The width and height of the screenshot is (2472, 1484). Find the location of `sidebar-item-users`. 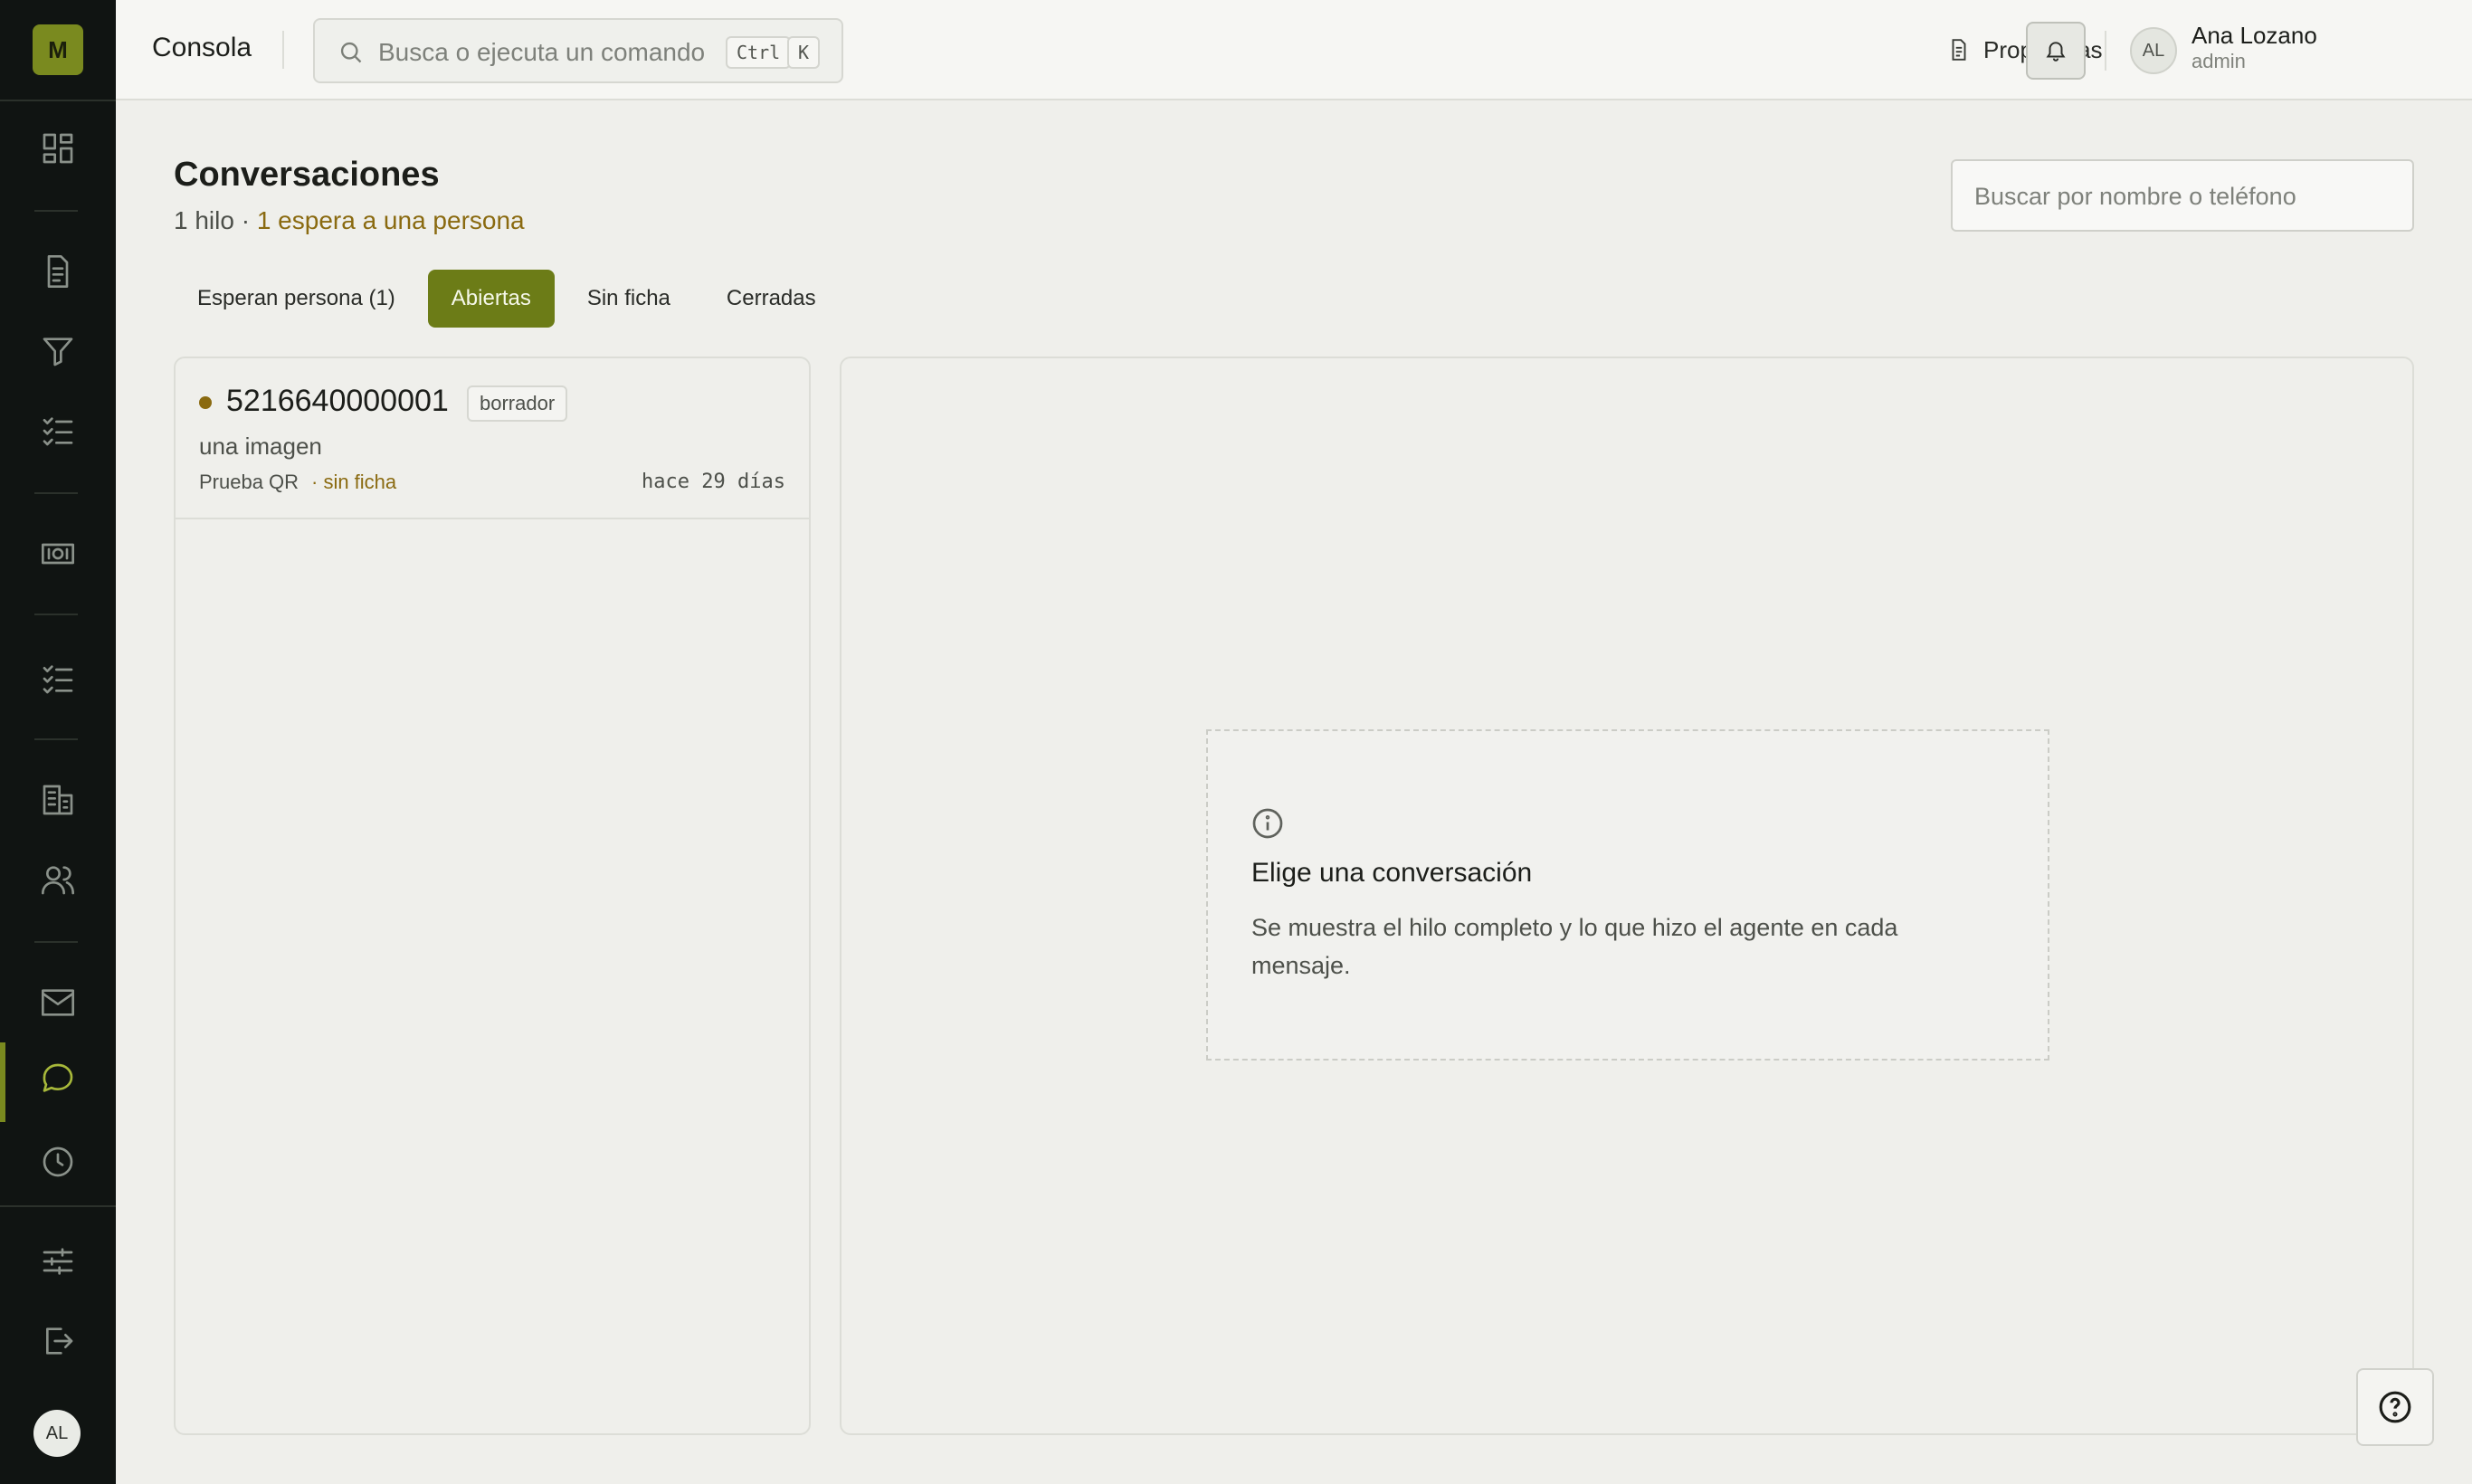

sidebar-item-users is located at coordinates (58, 879).